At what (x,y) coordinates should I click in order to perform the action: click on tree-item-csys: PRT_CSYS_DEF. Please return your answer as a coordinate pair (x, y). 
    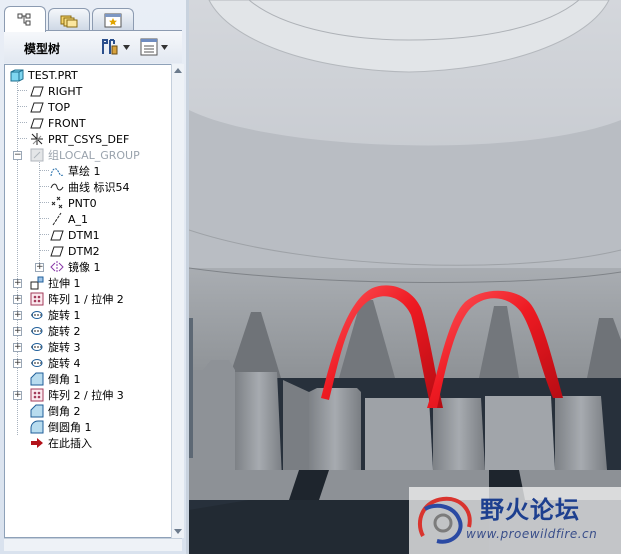
    Looking at the image, I should click on (79, 139).